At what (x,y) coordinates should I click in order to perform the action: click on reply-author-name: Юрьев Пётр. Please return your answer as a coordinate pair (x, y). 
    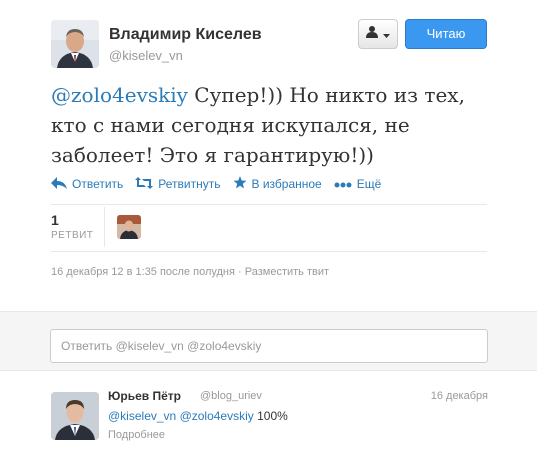
    Looking at the image, I should click on (144, 396).